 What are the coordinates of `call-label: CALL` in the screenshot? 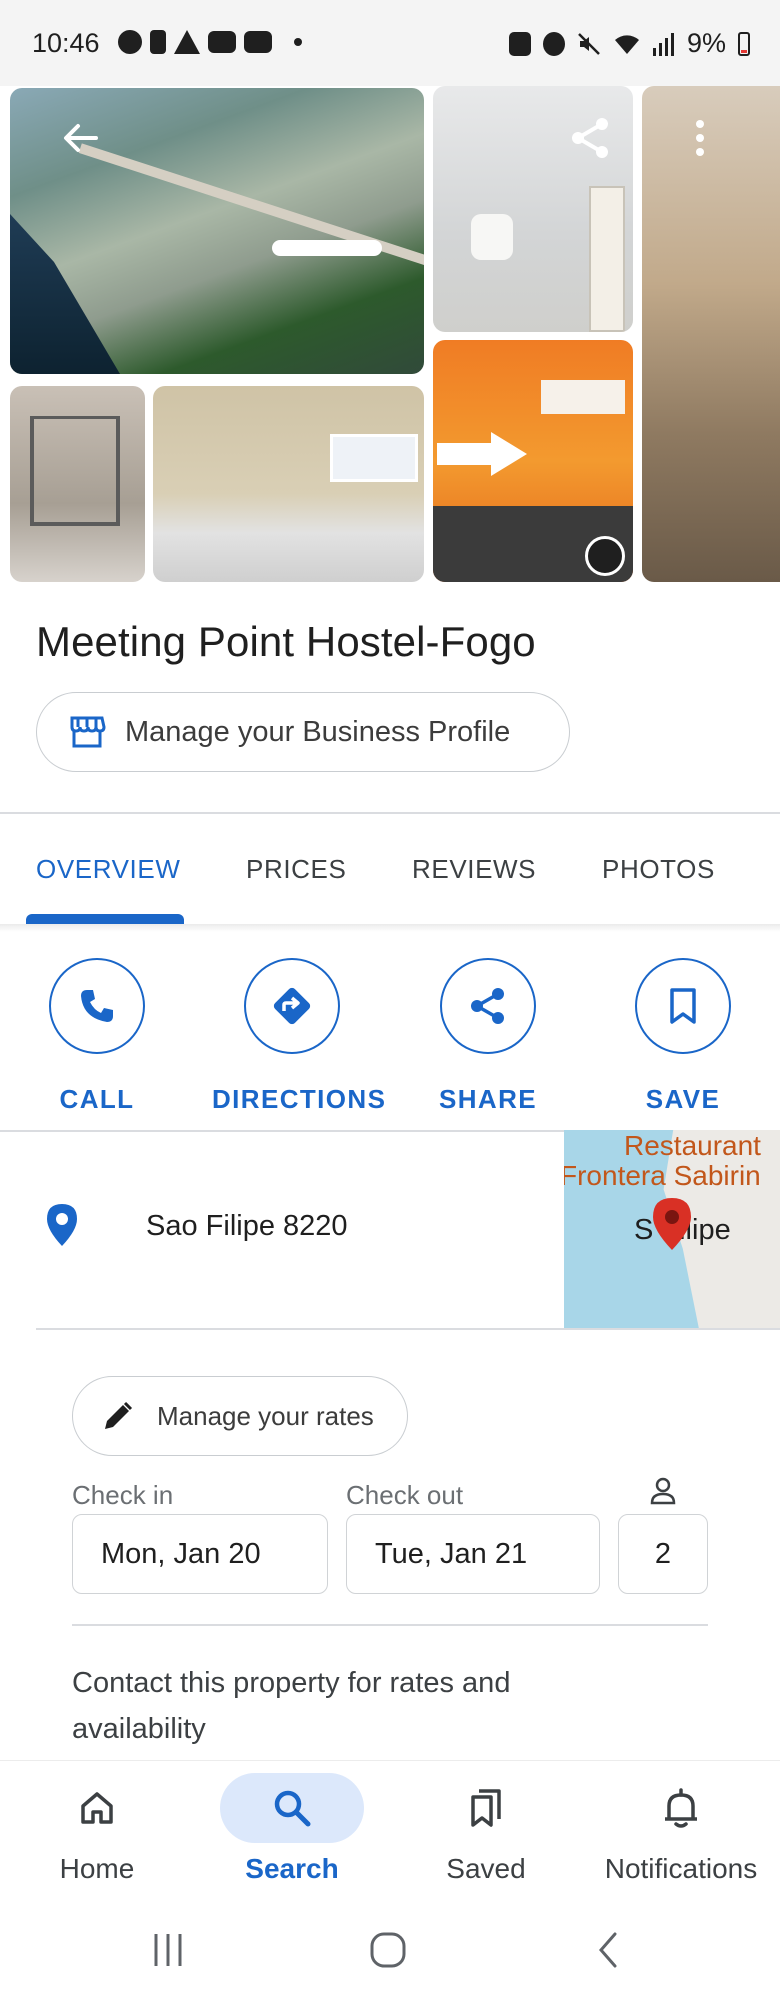 It's located at (97, 1099).